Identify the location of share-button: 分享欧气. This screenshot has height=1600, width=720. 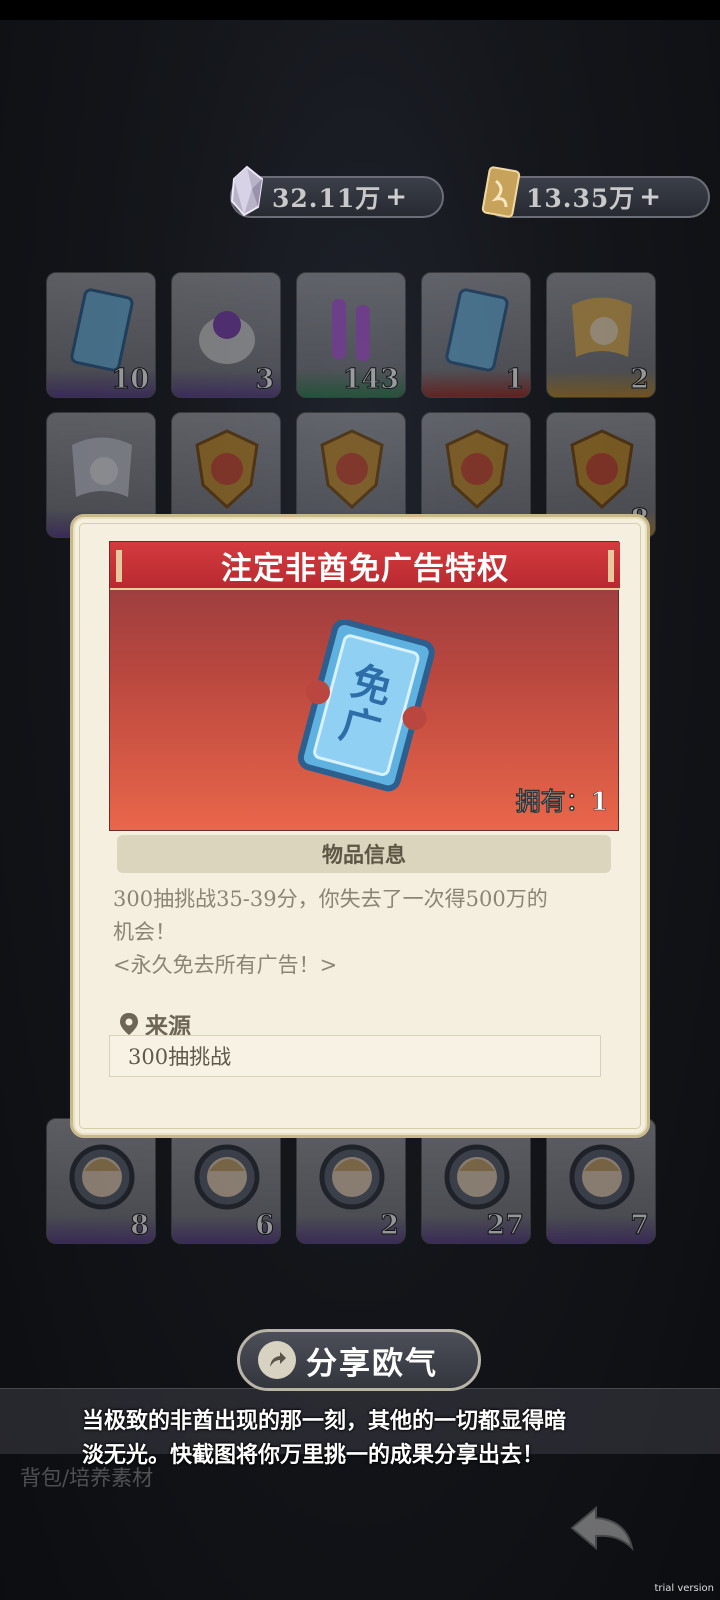
(359, 1360).